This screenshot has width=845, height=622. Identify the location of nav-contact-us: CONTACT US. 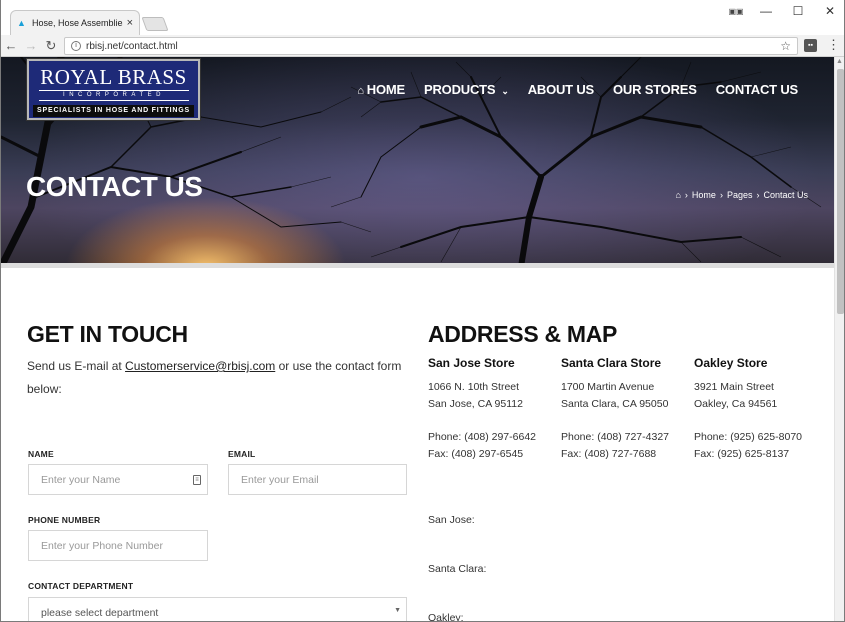
(757, 89).